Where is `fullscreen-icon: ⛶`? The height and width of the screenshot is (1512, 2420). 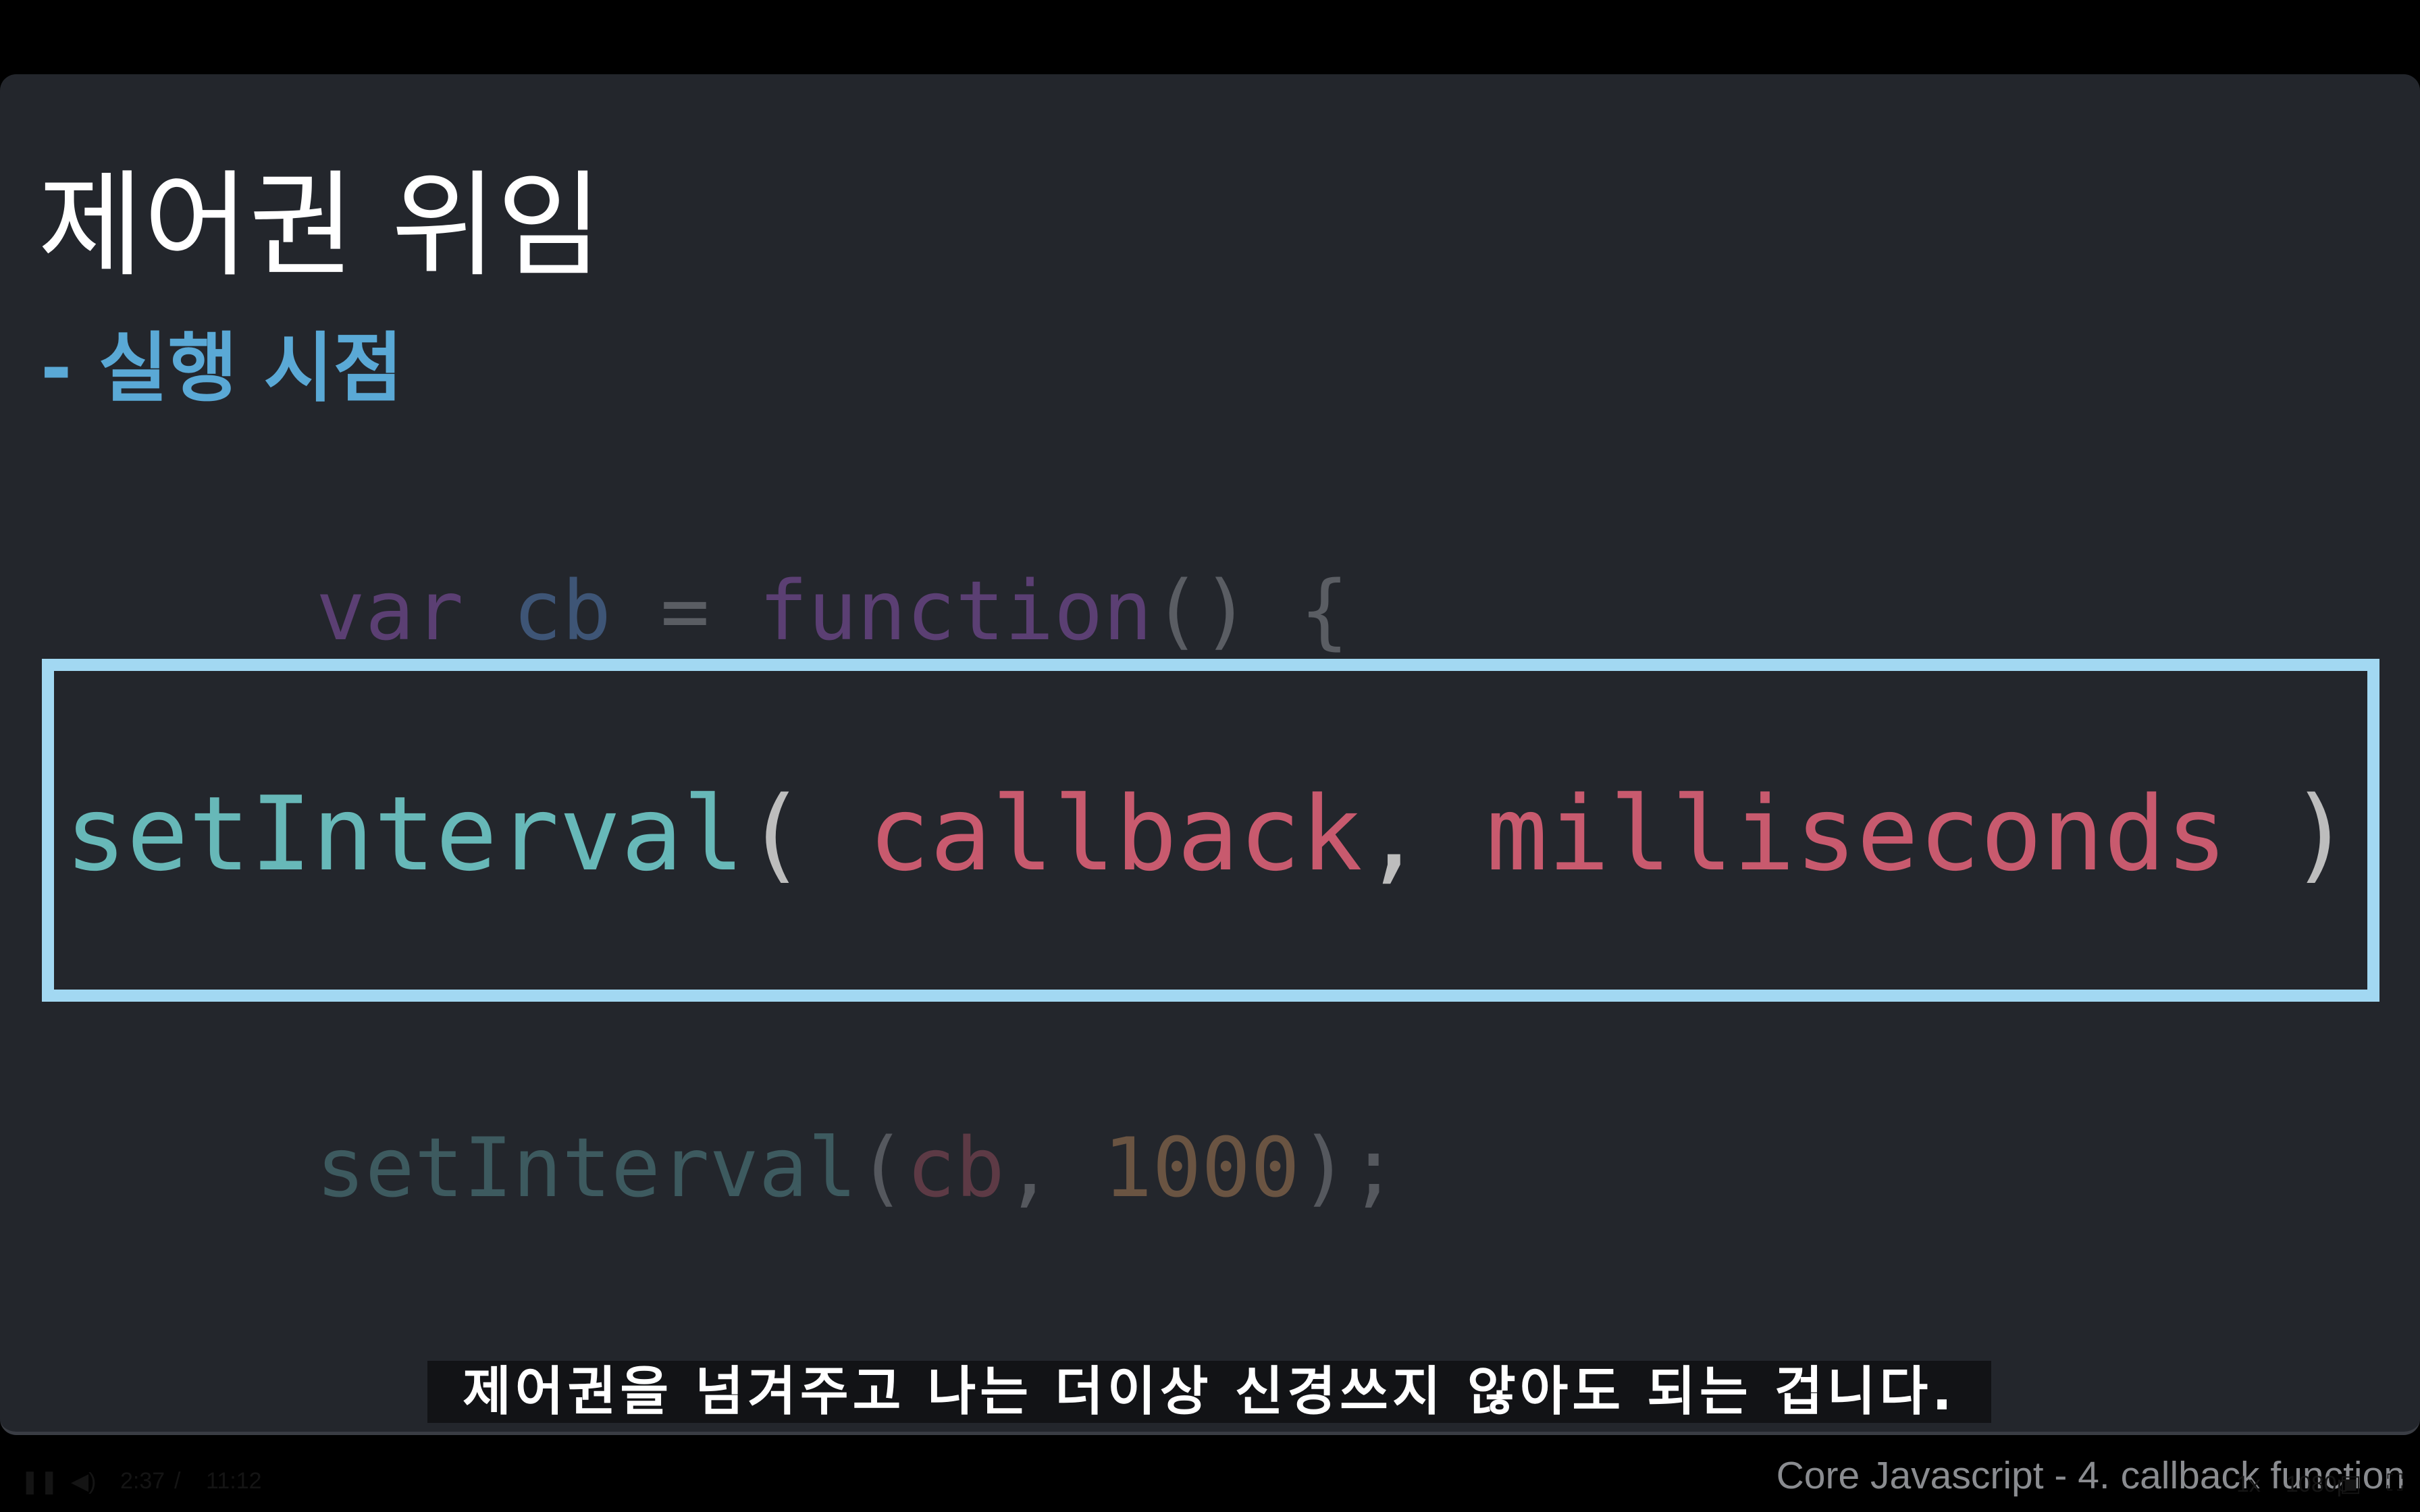
fullscreen-icon: ⛶ is located at coordinates (2395, 1483).